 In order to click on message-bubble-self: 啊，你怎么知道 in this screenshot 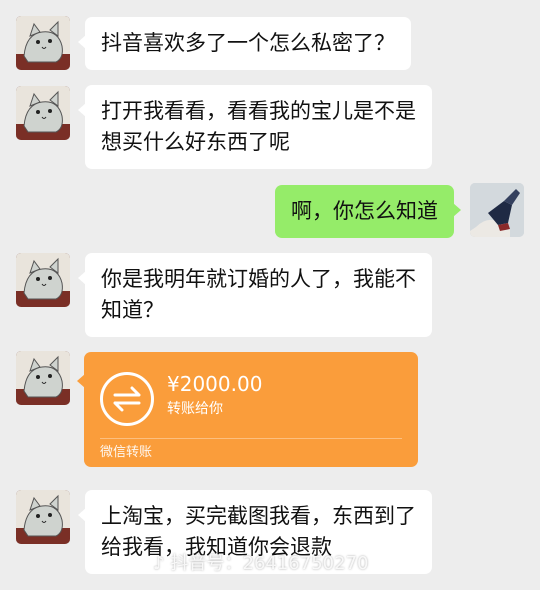, I will do `click(368, 211)`.